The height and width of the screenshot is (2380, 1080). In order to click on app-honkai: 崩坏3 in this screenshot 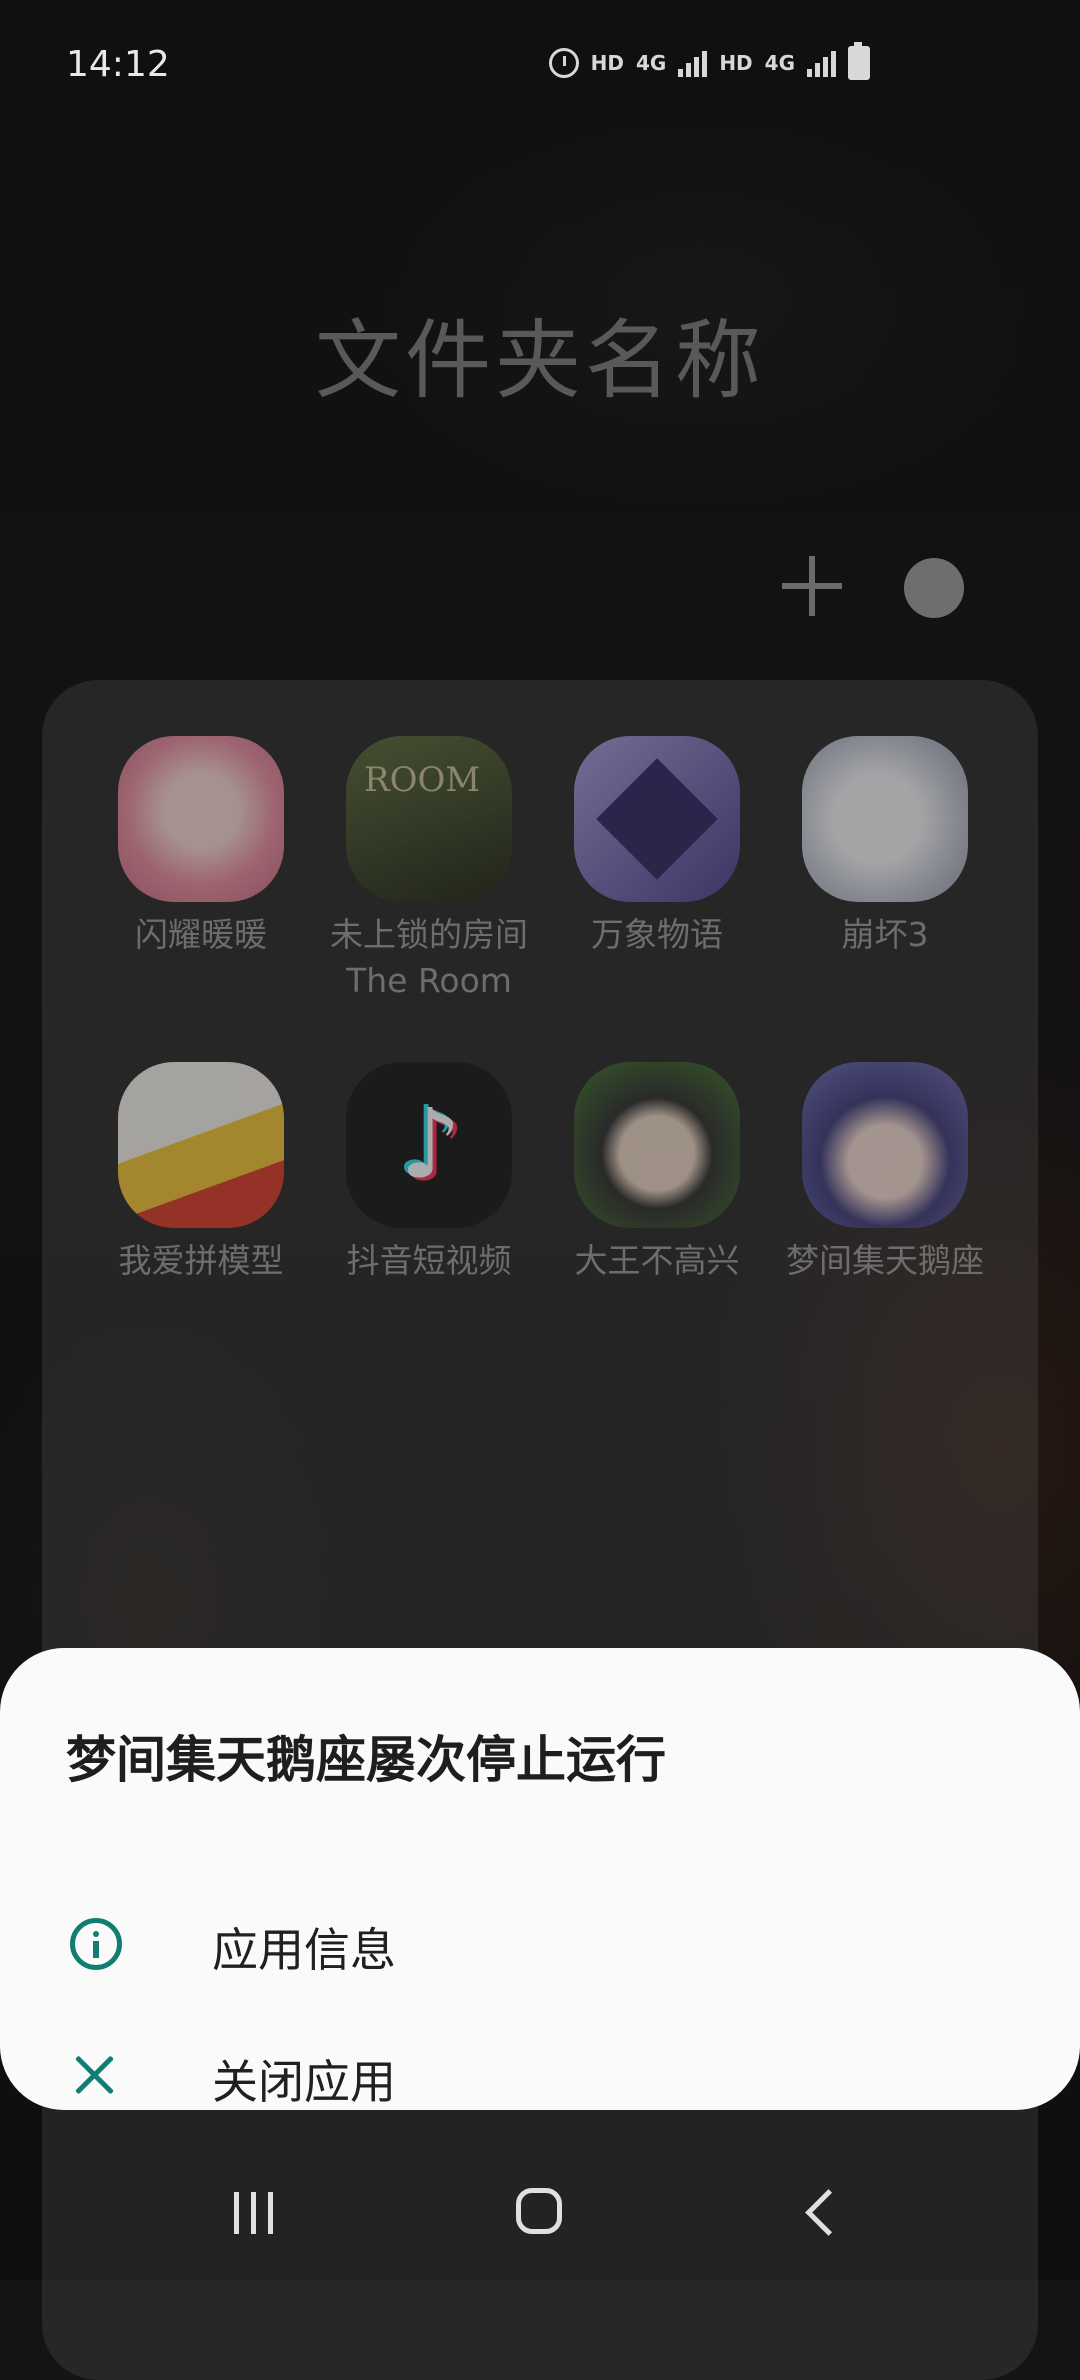, I will do `click(885, 847)`.